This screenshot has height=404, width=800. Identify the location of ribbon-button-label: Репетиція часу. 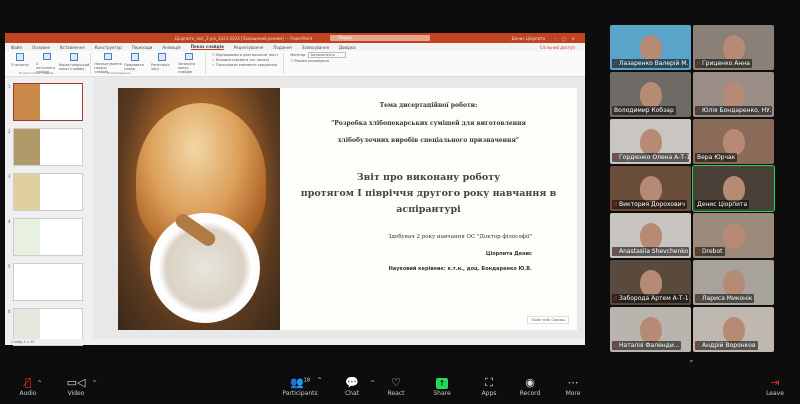
(160, 67).